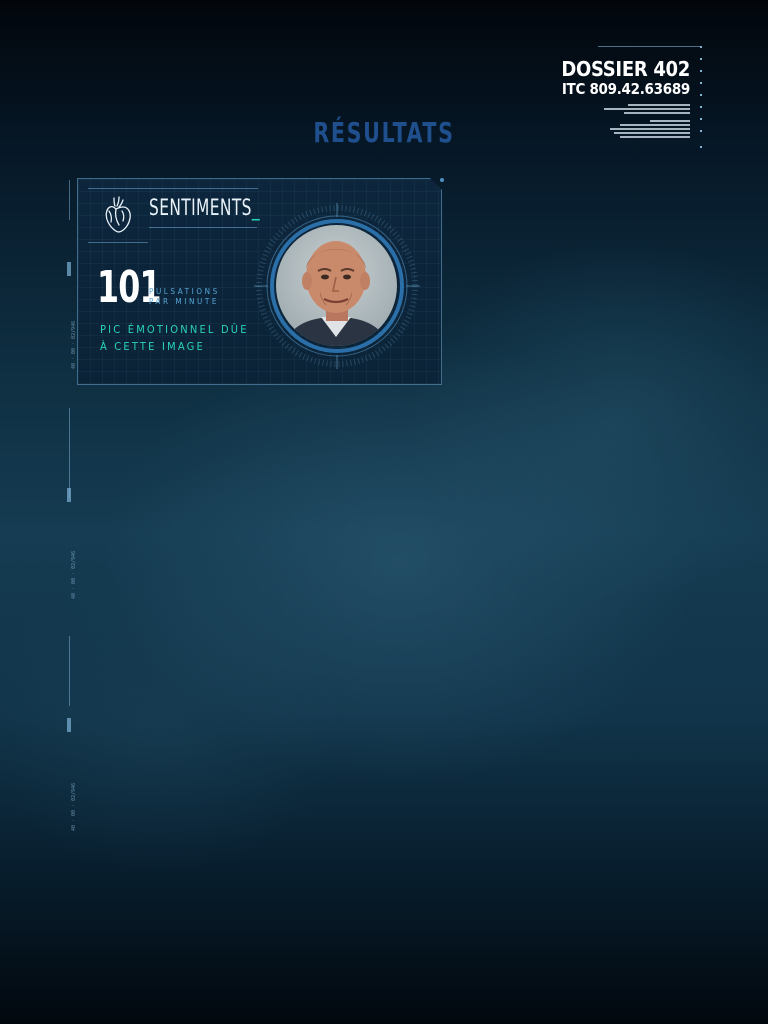 This screenshot has height=1024, width=768. I want to click on header-bracket-top, so click(173, 188).